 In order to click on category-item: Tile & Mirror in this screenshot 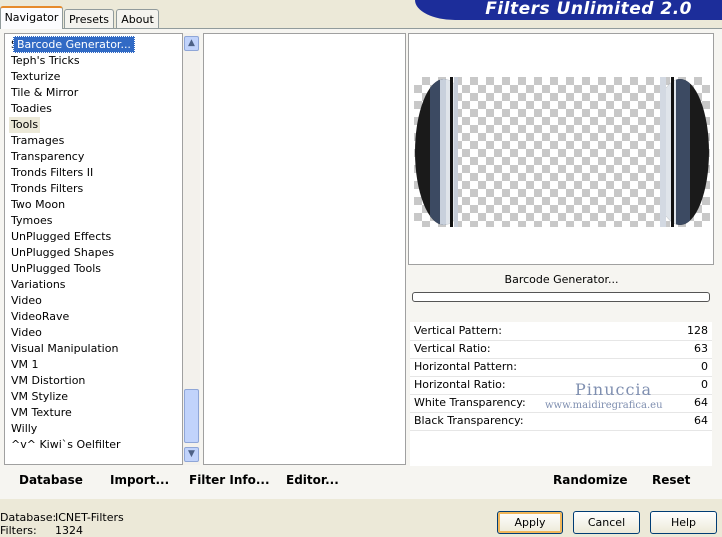, I will do `click(44, 93)`.